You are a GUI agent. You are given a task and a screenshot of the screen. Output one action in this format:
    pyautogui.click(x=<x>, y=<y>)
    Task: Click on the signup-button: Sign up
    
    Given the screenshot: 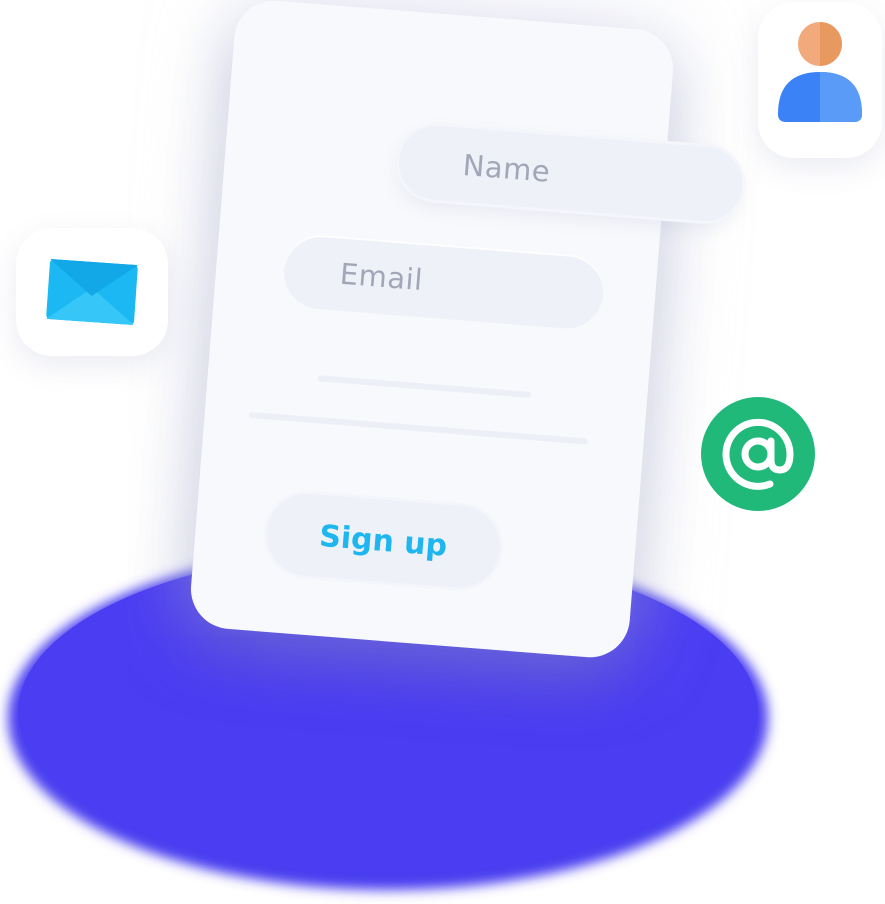 What is the action you would take?
    pyautogui.click(x=383, y=541)
    